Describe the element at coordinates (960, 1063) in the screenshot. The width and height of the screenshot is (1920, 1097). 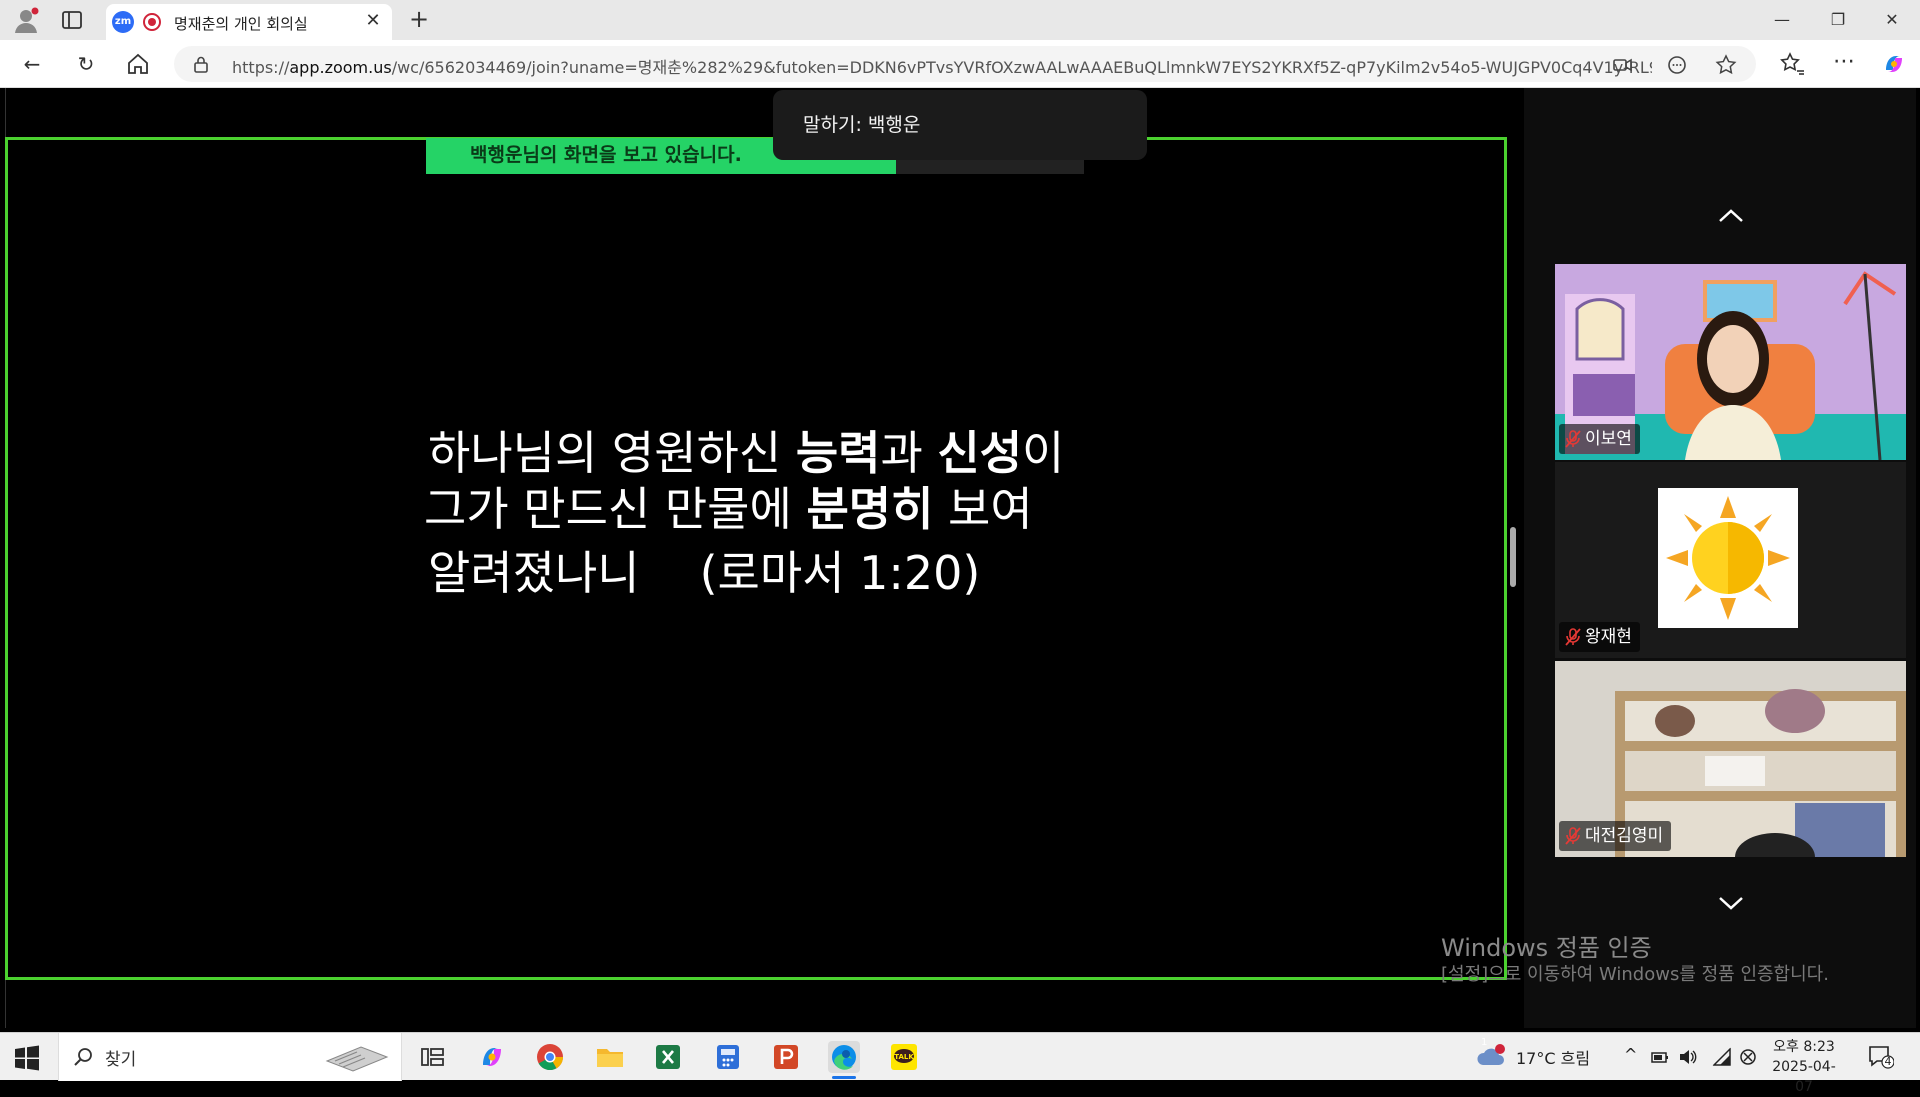
I see `windows-taskbar: 찾기 TALK 1 17°C 흐림 ^ 오후 8:23 2025-04-07 4` at that location.